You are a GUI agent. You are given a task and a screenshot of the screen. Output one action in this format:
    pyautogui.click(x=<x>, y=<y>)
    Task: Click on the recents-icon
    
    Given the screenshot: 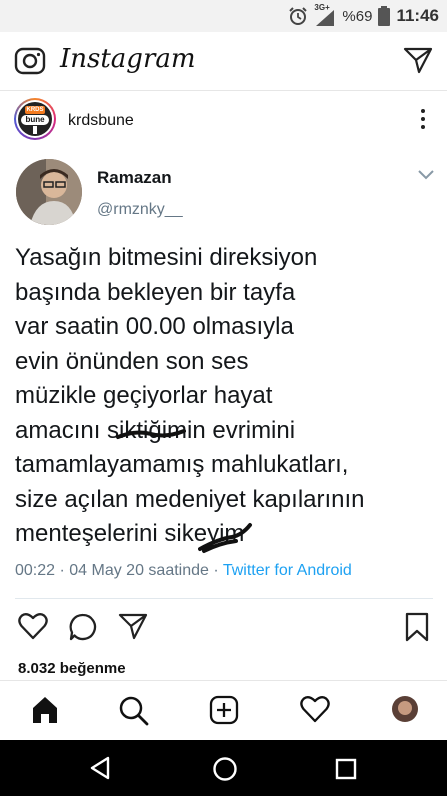 What is the action you would take?
    pyautogui.click(x=346, y=769)
    